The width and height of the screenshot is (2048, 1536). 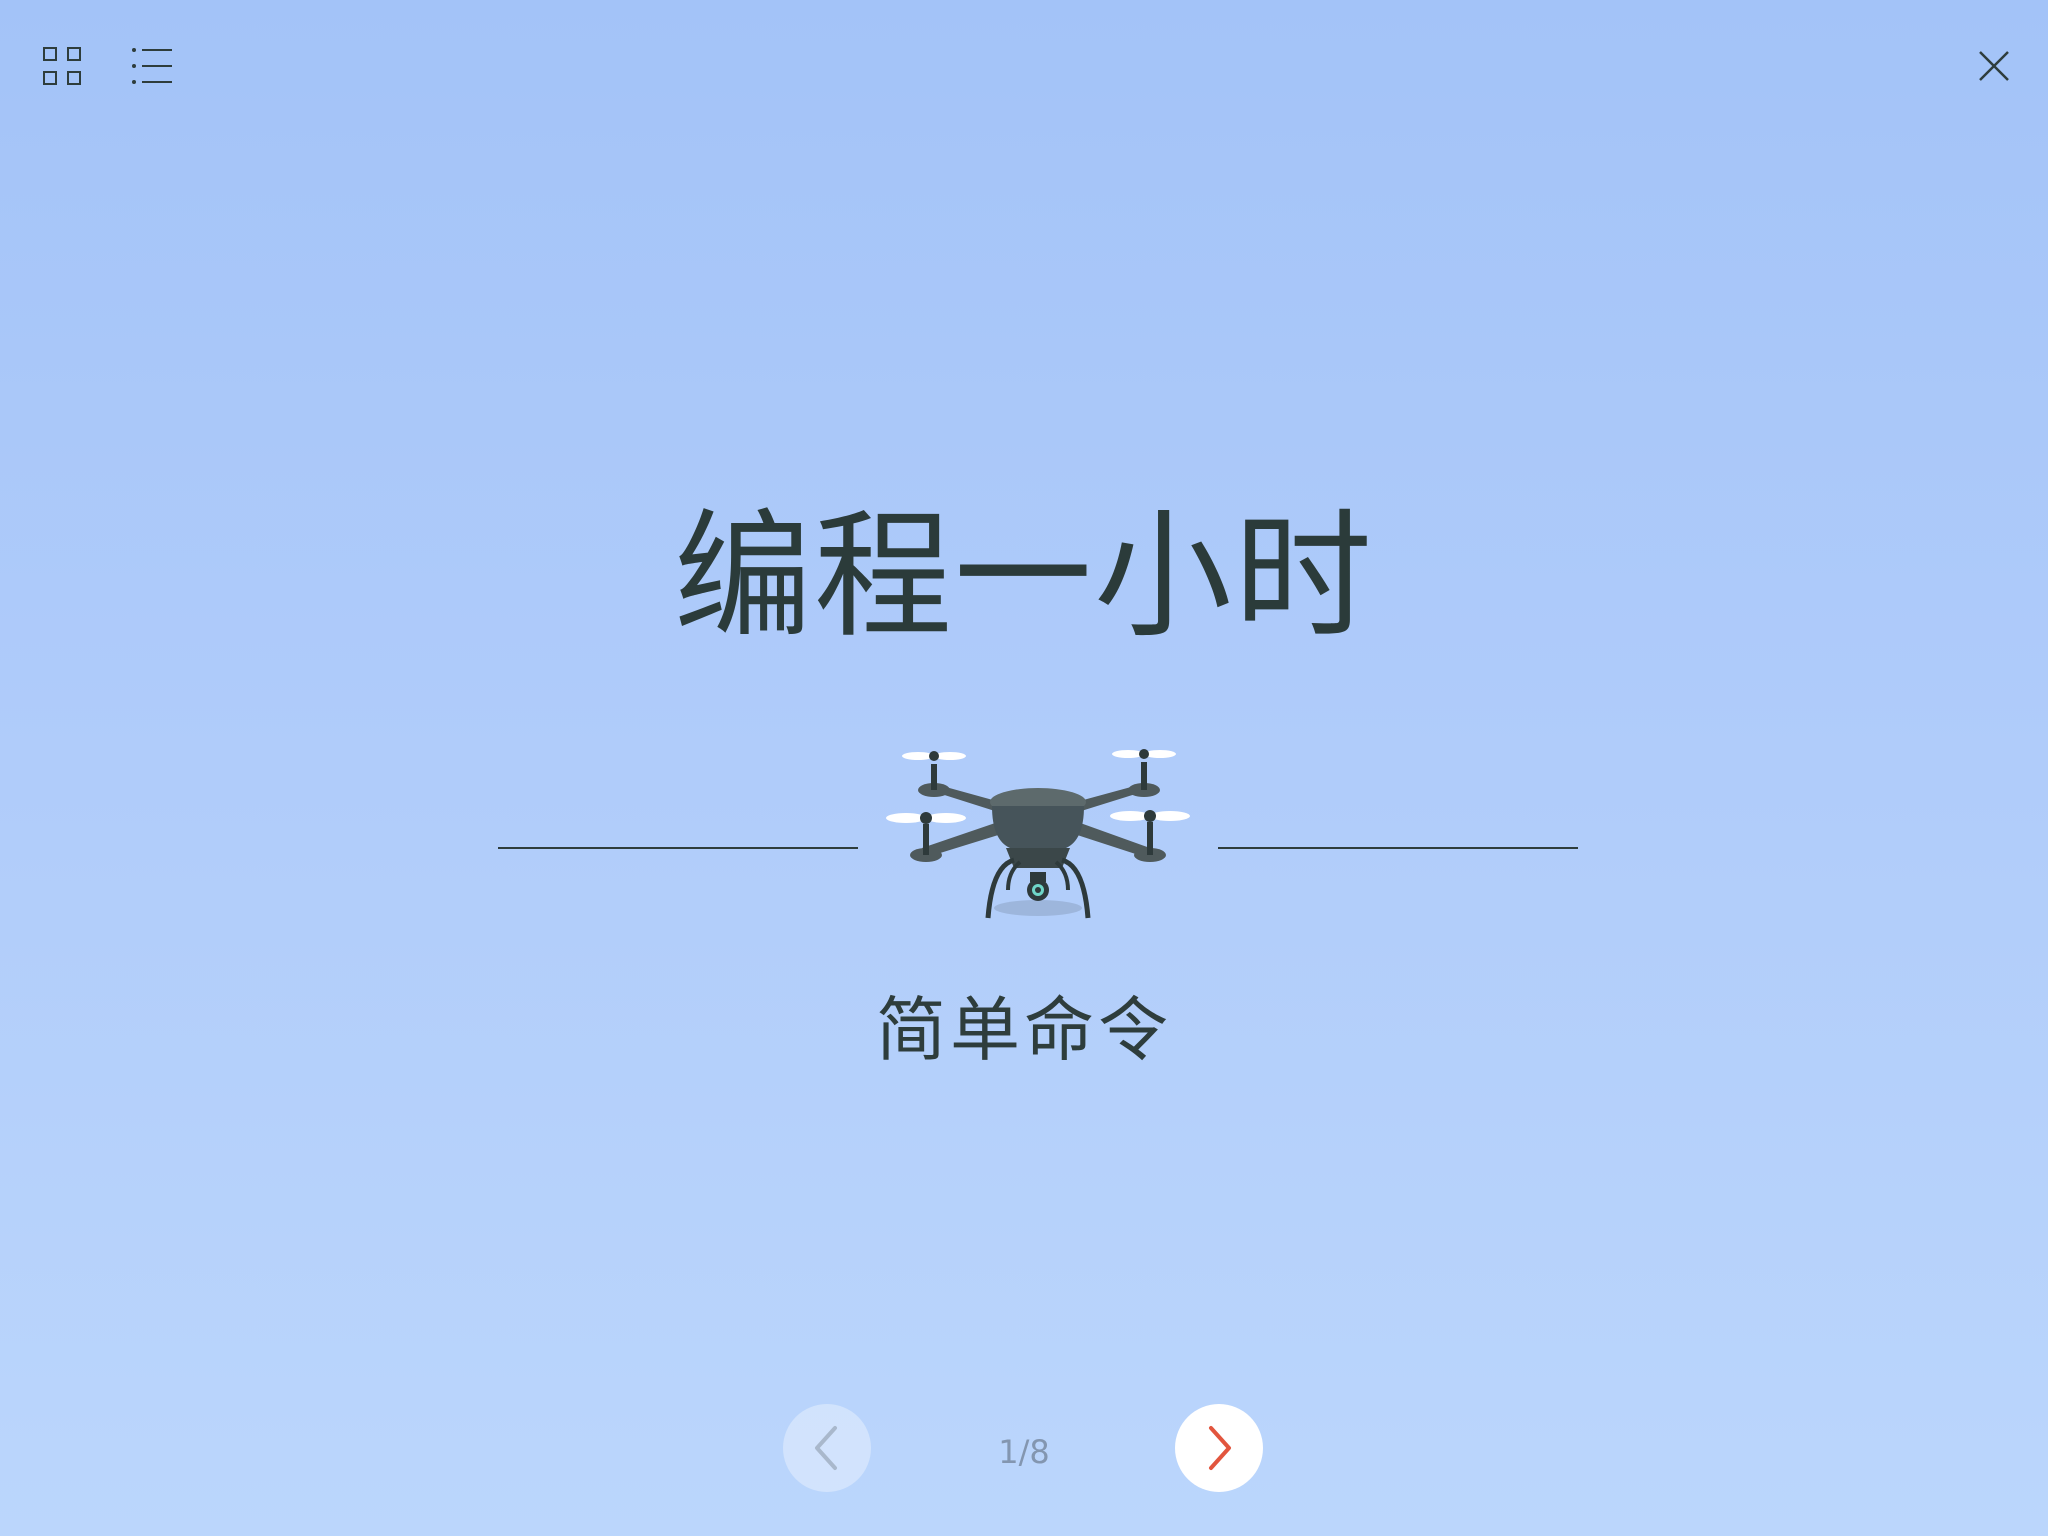 I want to click on list-icon, so click(x=152, y=66).